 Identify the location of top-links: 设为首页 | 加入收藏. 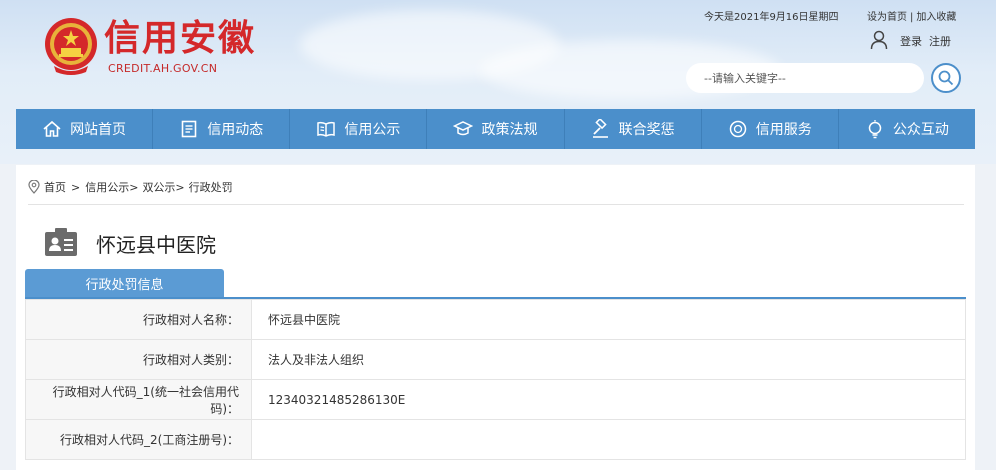
(911, 15).